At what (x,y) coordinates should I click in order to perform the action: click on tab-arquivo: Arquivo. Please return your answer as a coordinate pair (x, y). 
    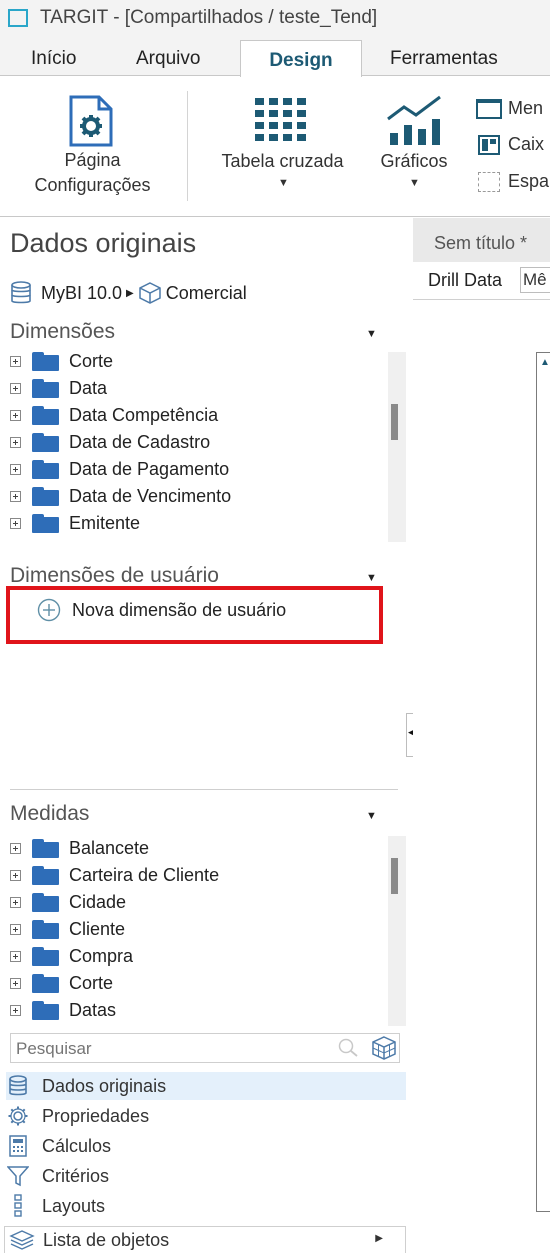
    Looking at the image, I should click on (168, 59).